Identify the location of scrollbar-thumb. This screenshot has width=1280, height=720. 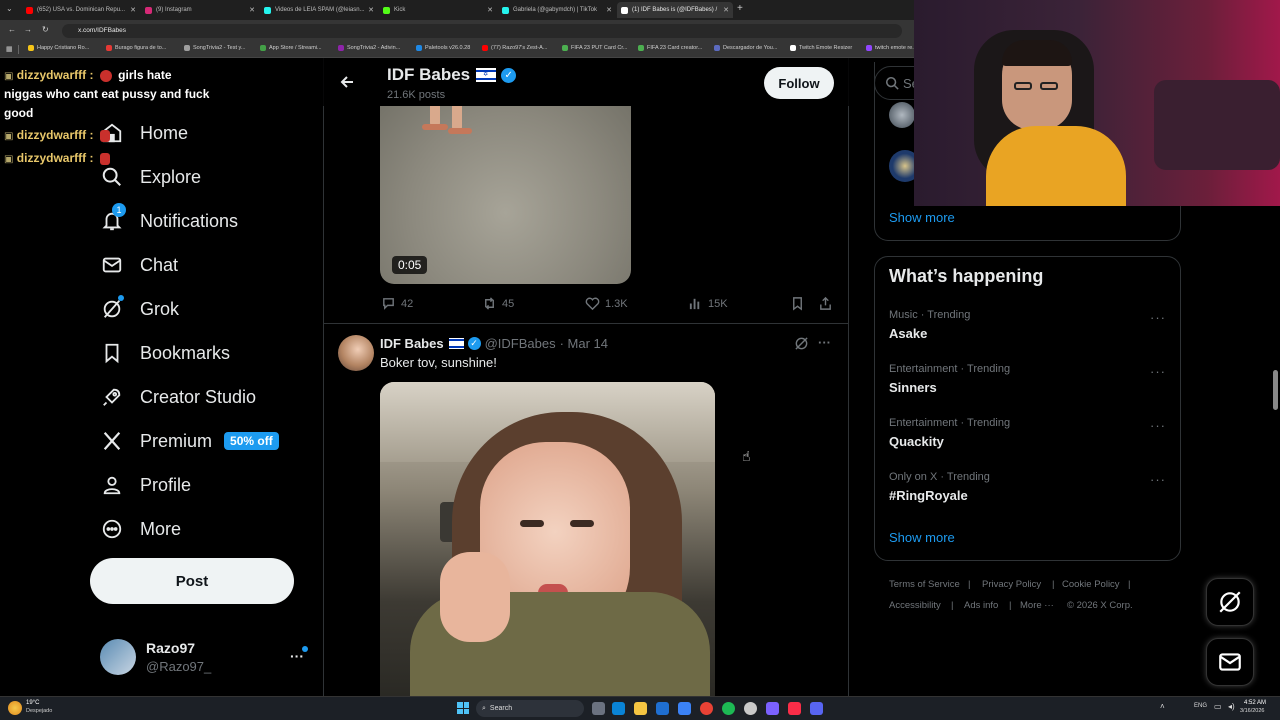
(1275, 390).